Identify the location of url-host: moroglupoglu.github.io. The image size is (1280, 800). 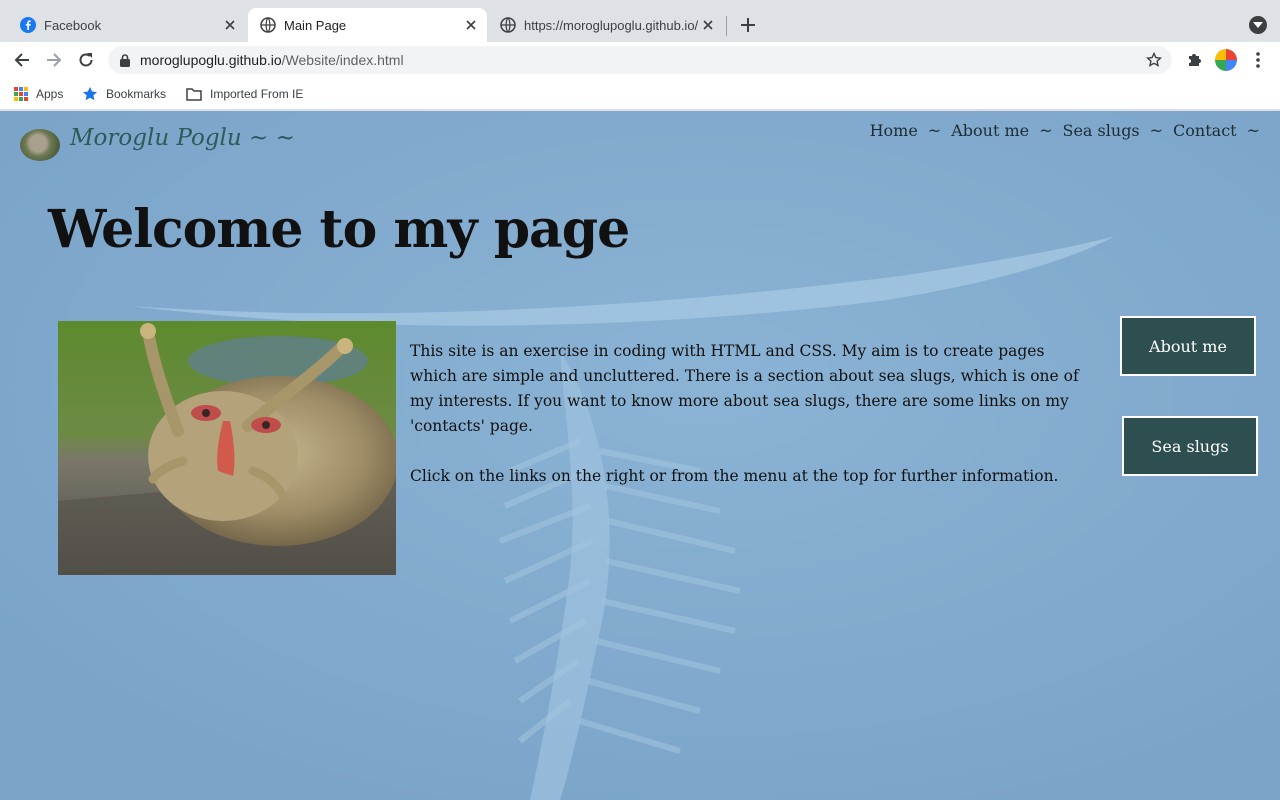
(211, 60).